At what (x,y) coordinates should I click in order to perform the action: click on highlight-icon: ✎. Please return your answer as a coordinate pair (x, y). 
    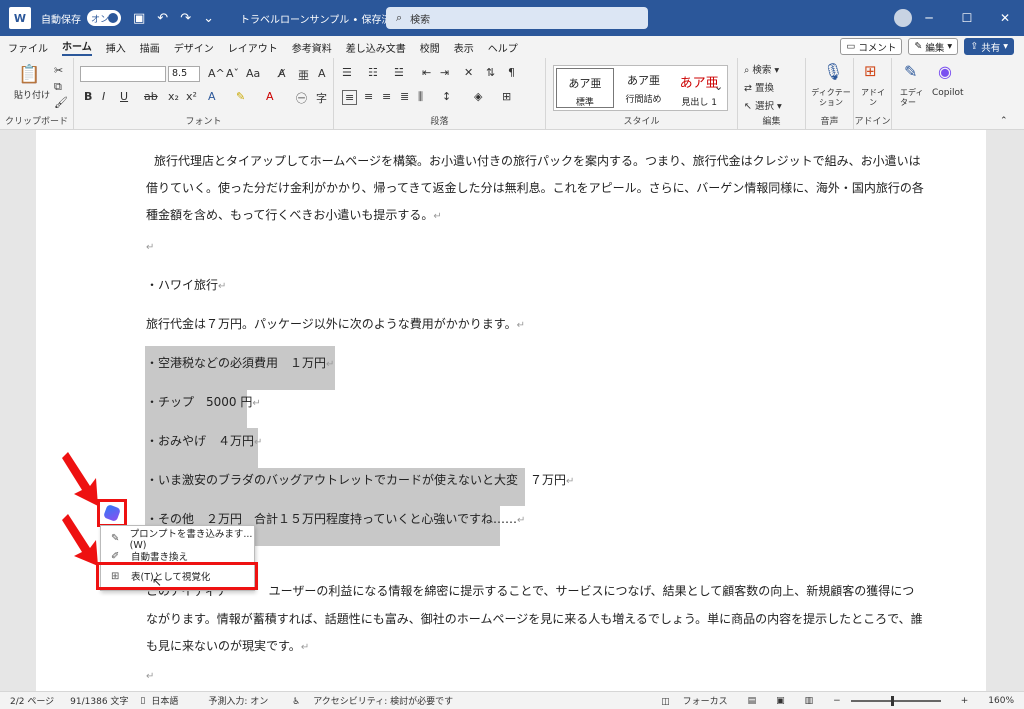
    Looking at the image, I should click on (240, 96).